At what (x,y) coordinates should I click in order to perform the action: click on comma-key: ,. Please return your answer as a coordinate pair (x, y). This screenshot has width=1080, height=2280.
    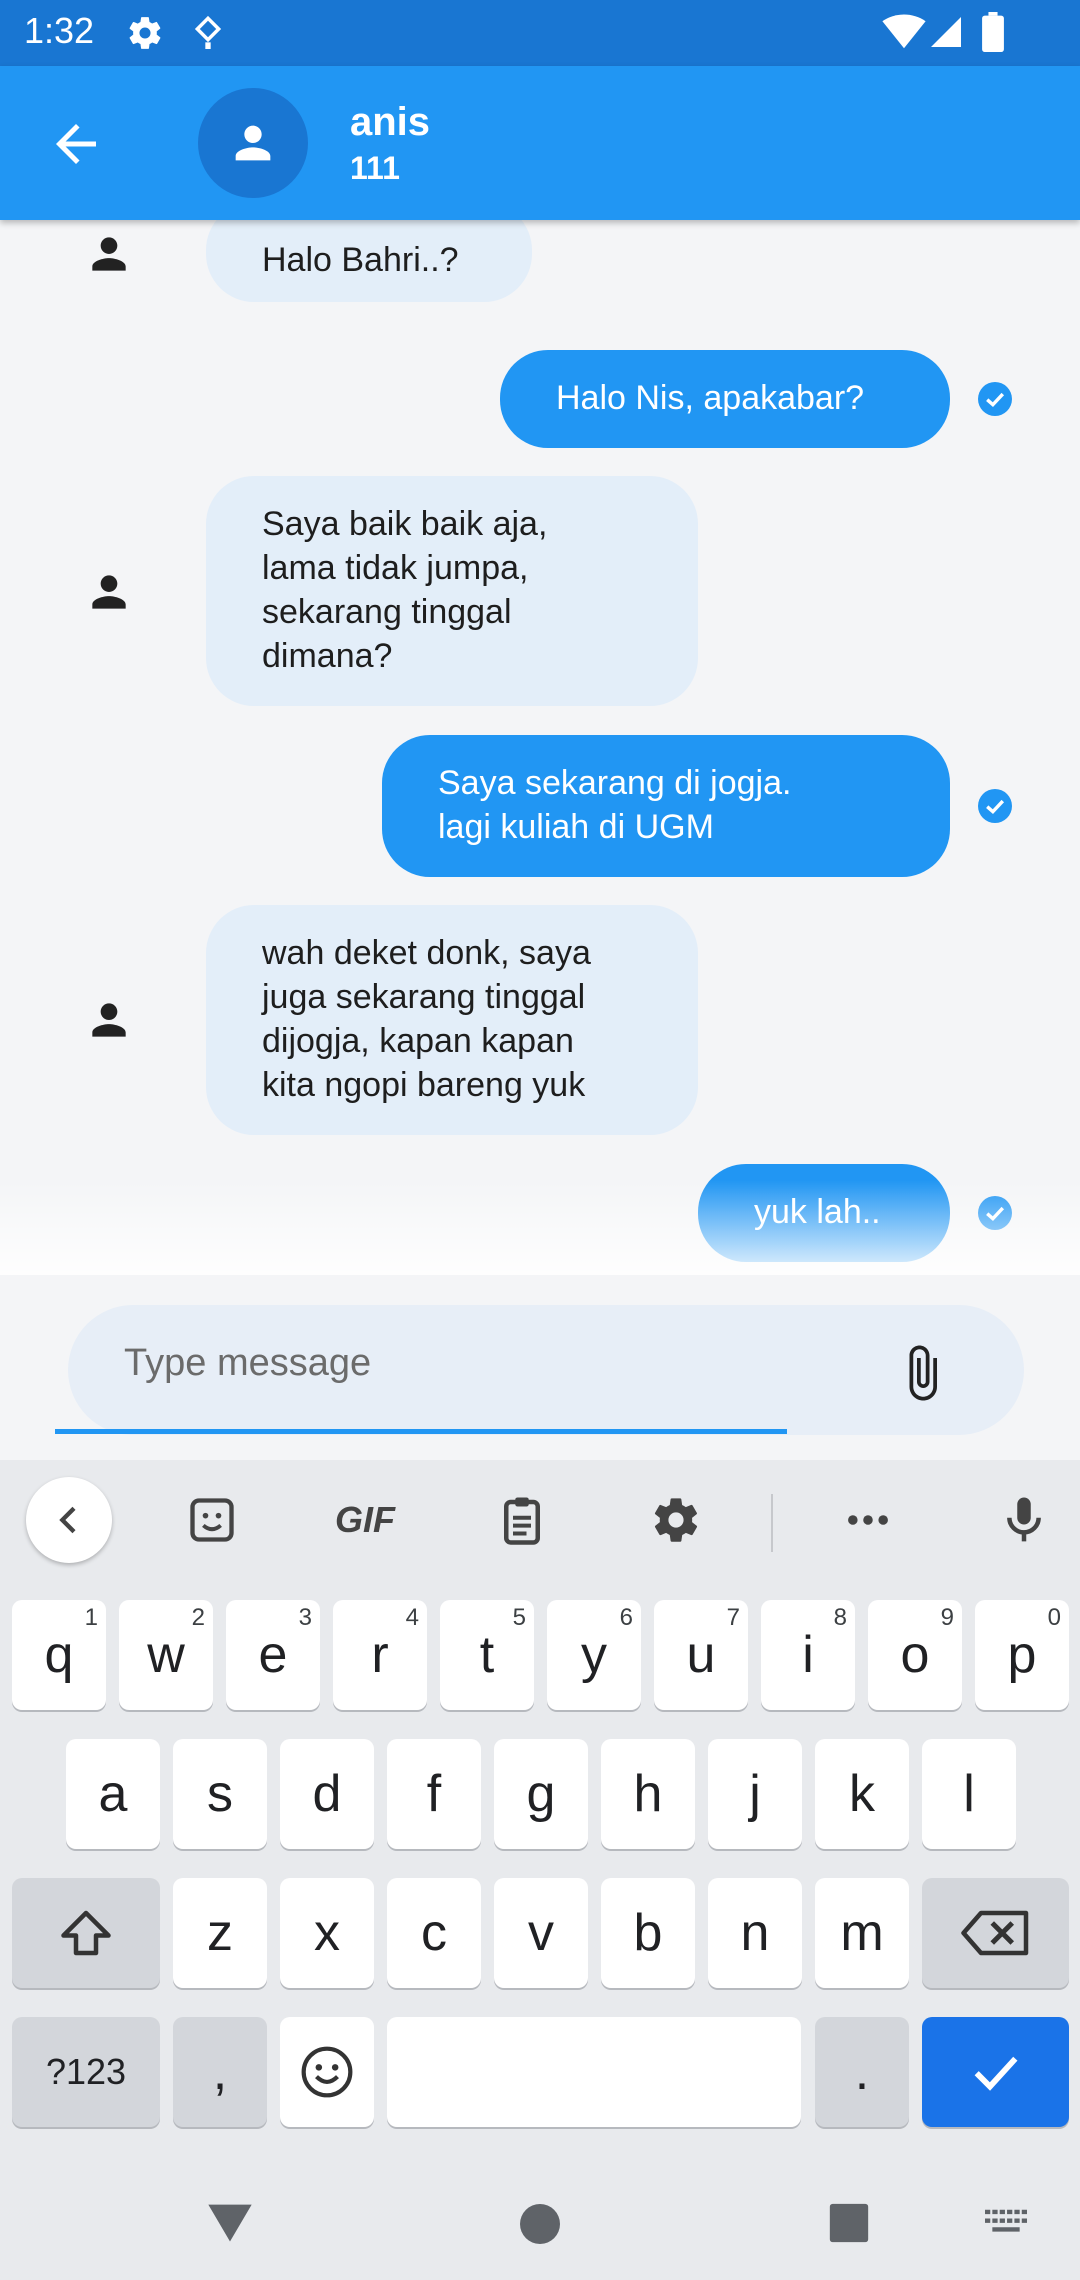
    Looking at the image, I should click on (220, 2072).